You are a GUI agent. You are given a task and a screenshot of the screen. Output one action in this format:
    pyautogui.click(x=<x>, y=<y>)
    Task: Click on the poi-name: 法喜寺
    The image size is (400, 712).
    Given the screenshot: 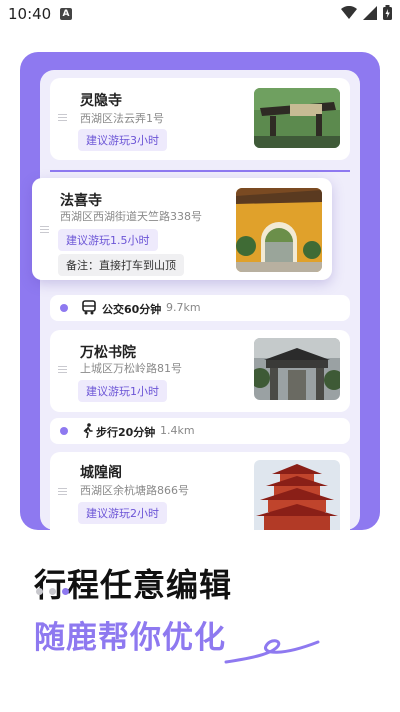 What is the action you would take?
    pyautogui.click(x=81, y=201)
    